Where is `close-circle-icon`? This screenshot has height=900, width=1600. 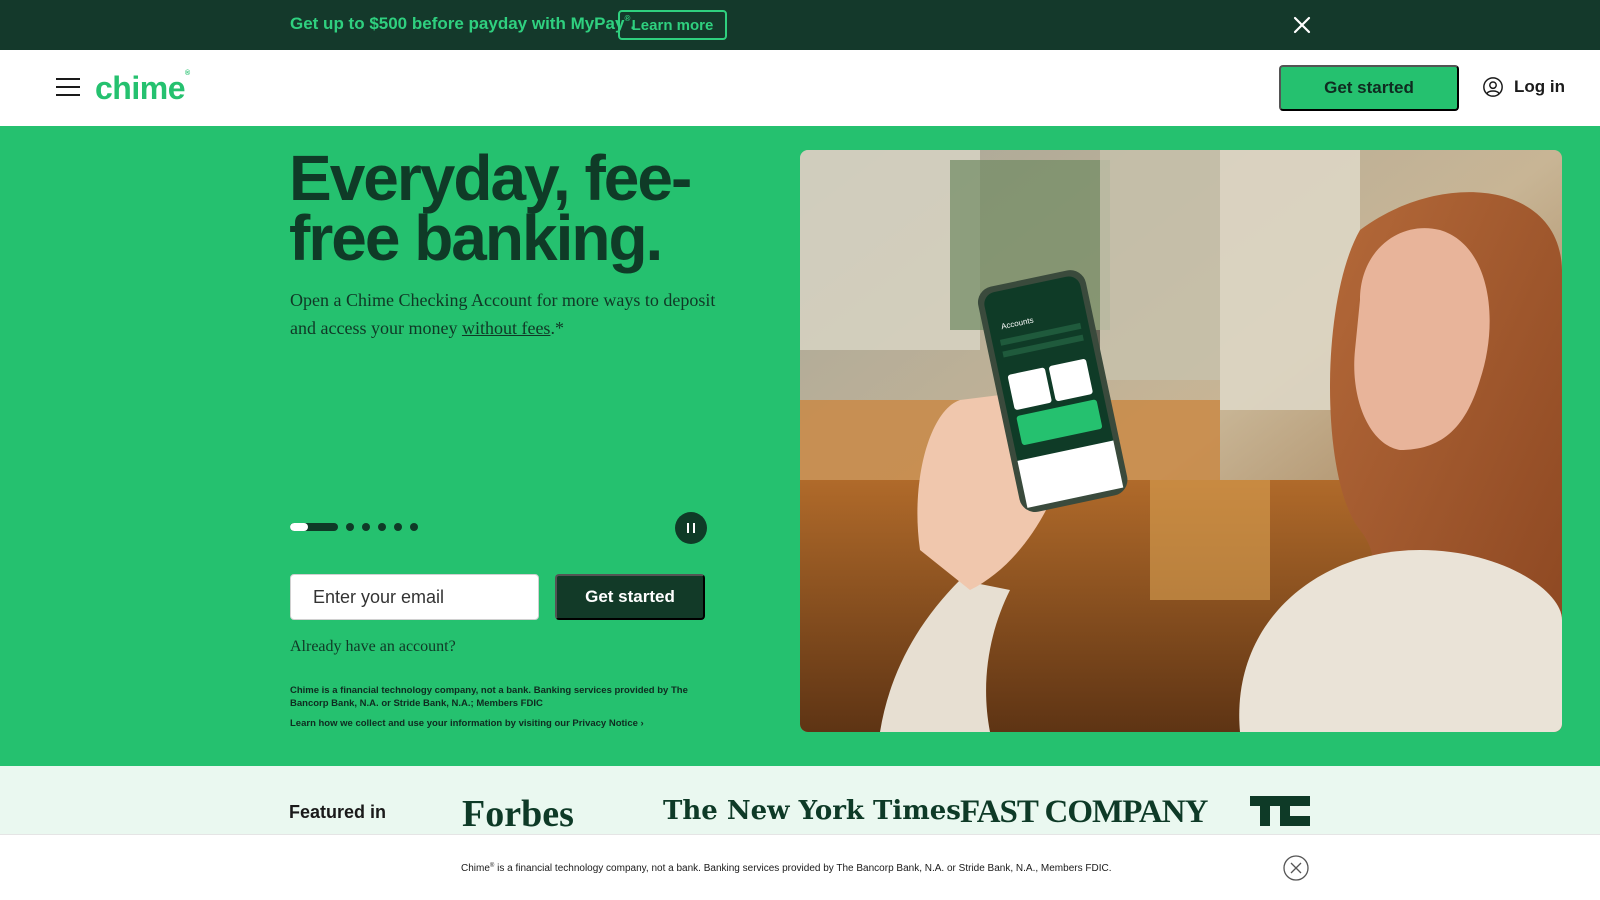 close-circle-icon is located at coordinates (1296, 868).